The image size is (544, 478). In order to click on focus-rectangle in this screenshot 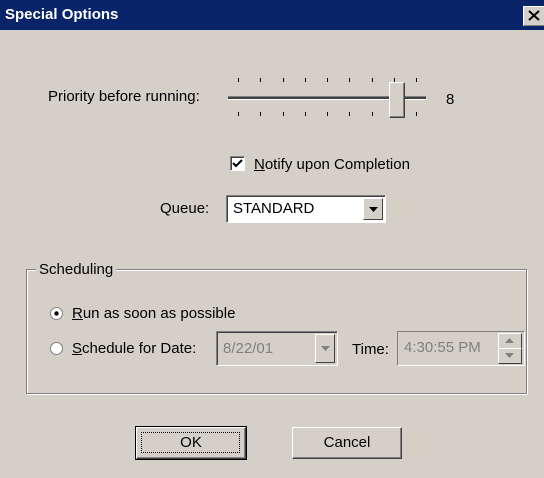, I will do `click(190, 442)`.